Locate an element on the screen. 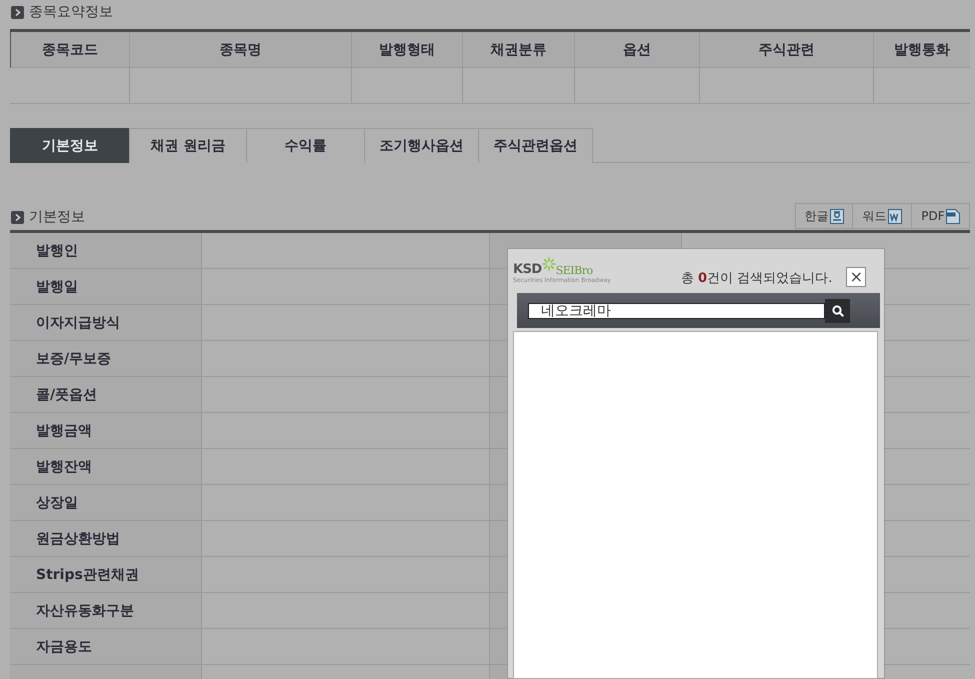  row-label: 발행금액 is located at coordinates (106, 430).